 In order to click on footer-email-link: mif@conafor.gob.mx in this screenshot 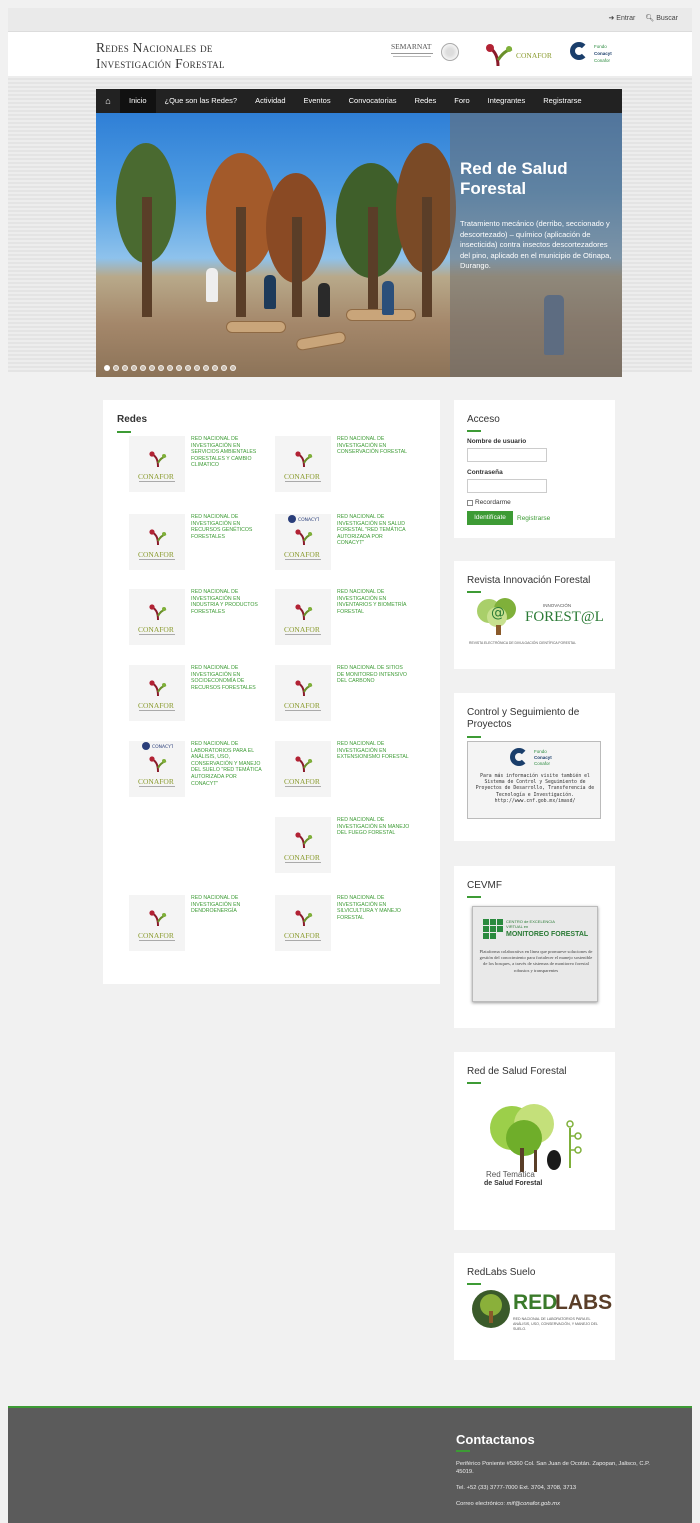, I will do `click(533, 1504)`.